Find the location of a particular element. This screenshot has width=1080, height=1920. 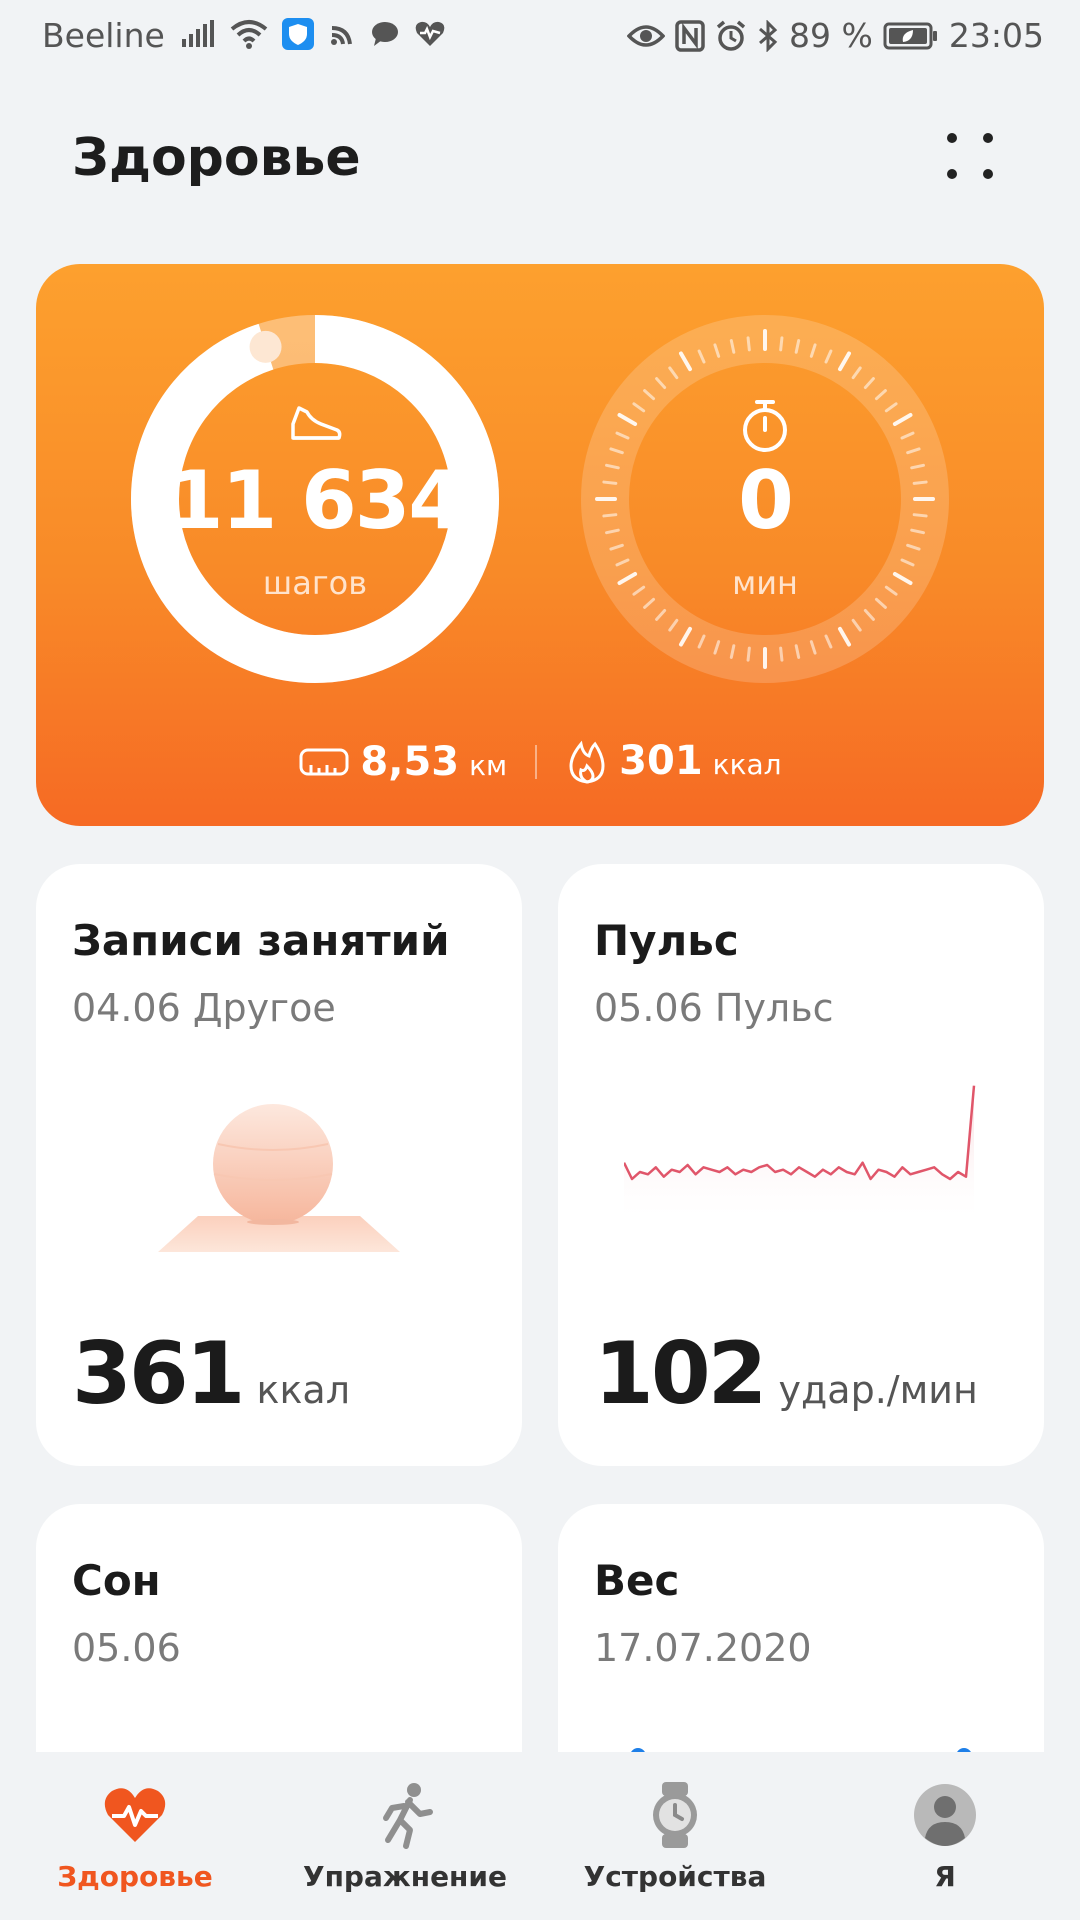

eye-icon is located at coordinates (646, 35).